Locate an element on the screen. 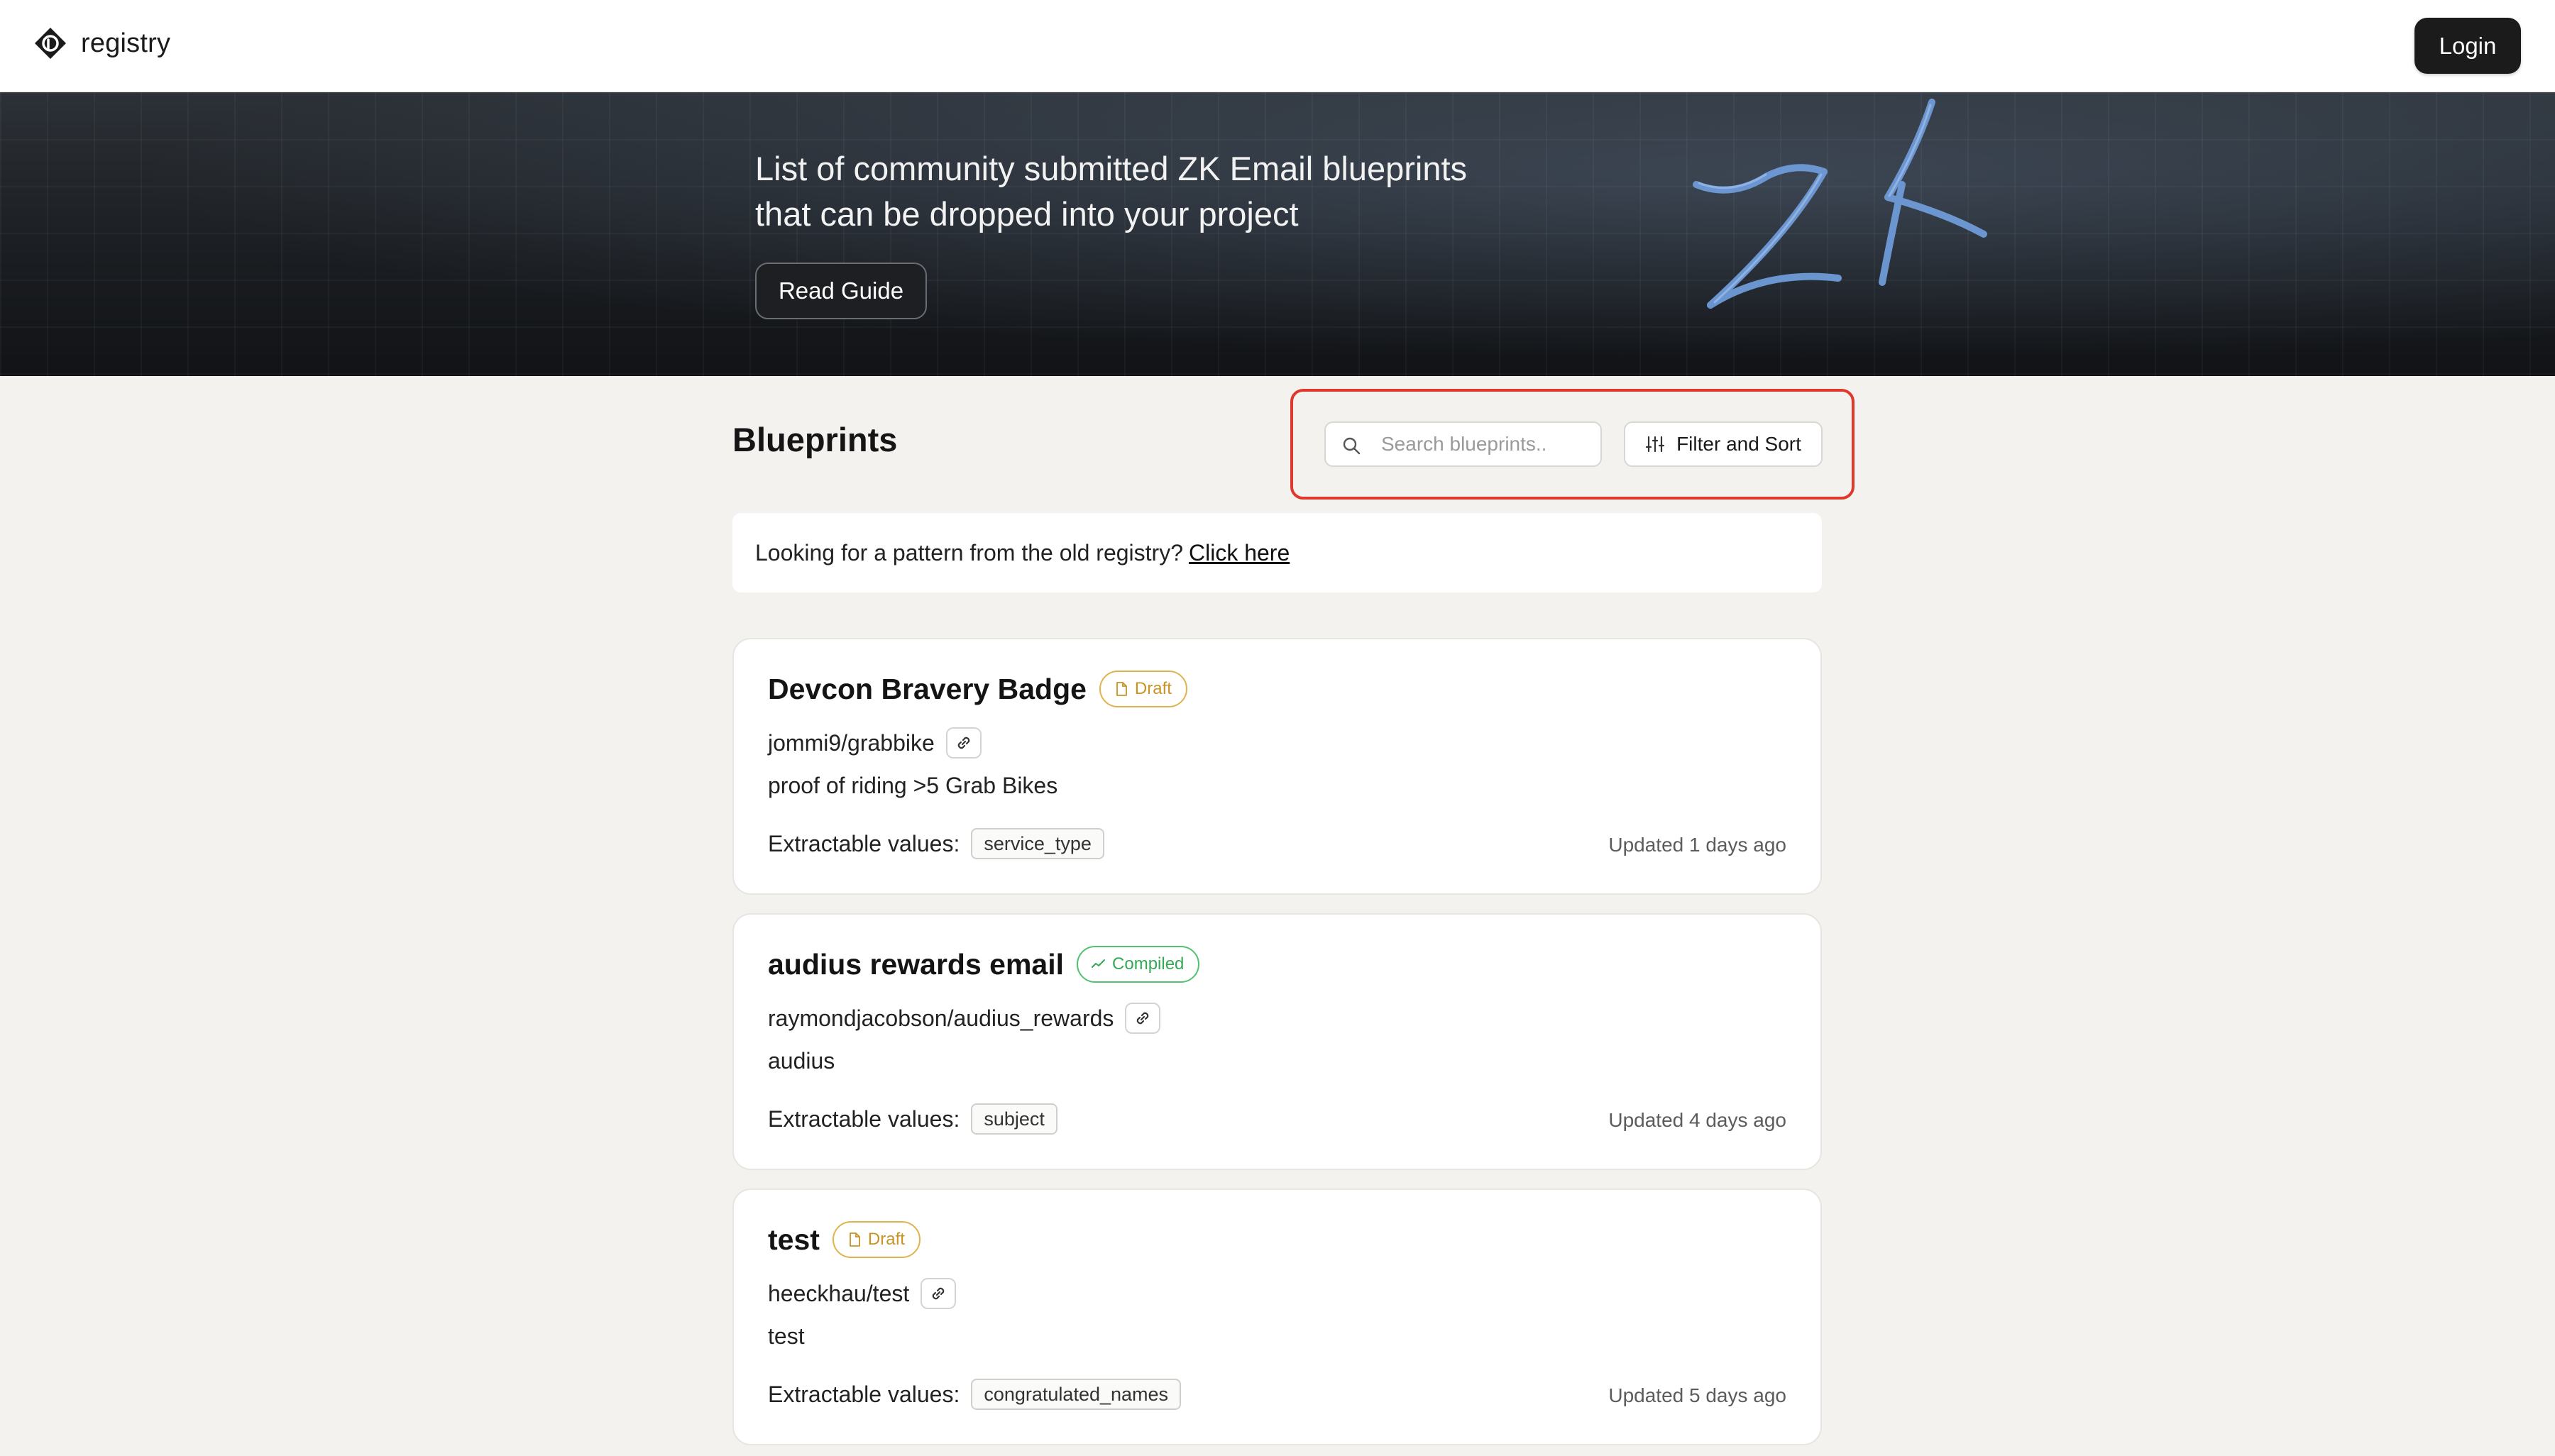 The image size is (2555, 1456). updated-timestamp: Updated 1 days ago is located at coordinates (1697, 845).